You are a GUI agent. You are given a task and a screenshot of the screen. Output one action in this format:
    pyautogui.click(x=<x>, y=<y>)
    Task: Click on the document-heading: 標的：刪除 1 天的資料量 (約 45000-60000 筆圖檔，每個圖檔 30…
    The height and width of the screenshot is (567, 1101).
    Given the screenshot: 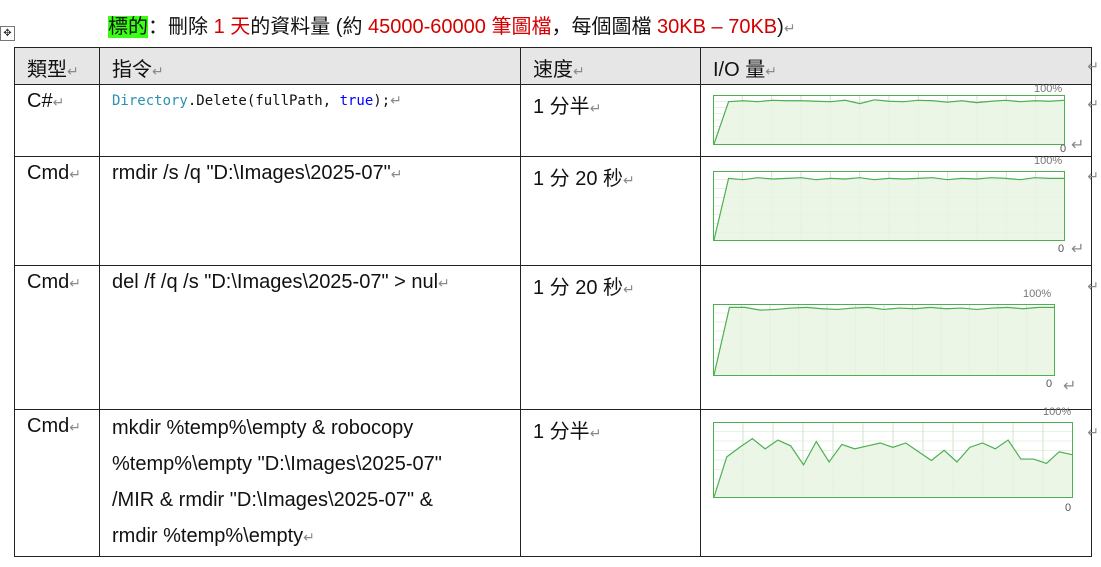 What is the action you would take?
    pyautogui.click(x=452, y=24)
    